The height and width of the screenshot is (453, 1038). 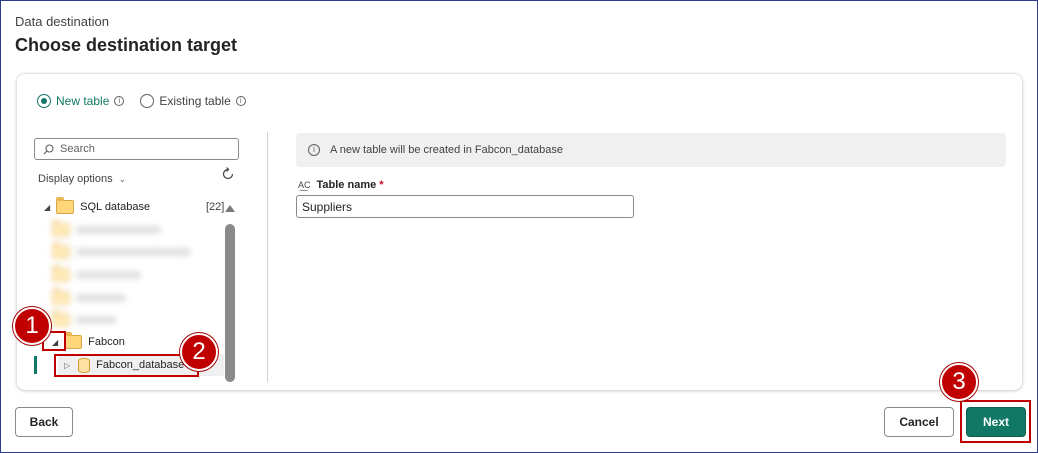 I want to click on existing-table-radio, so click(x=147, y=101).